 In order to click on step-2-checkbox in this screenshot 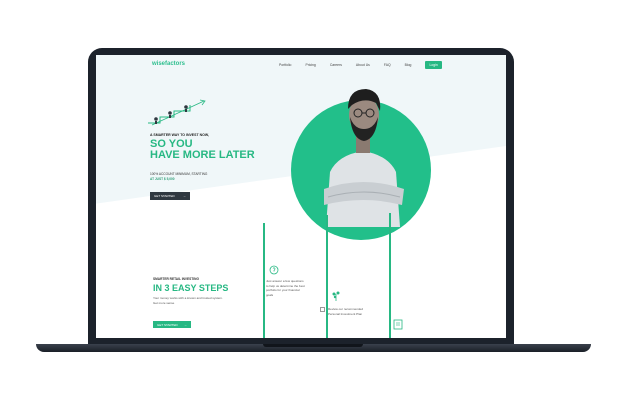, I will do `click(322, 309)`.